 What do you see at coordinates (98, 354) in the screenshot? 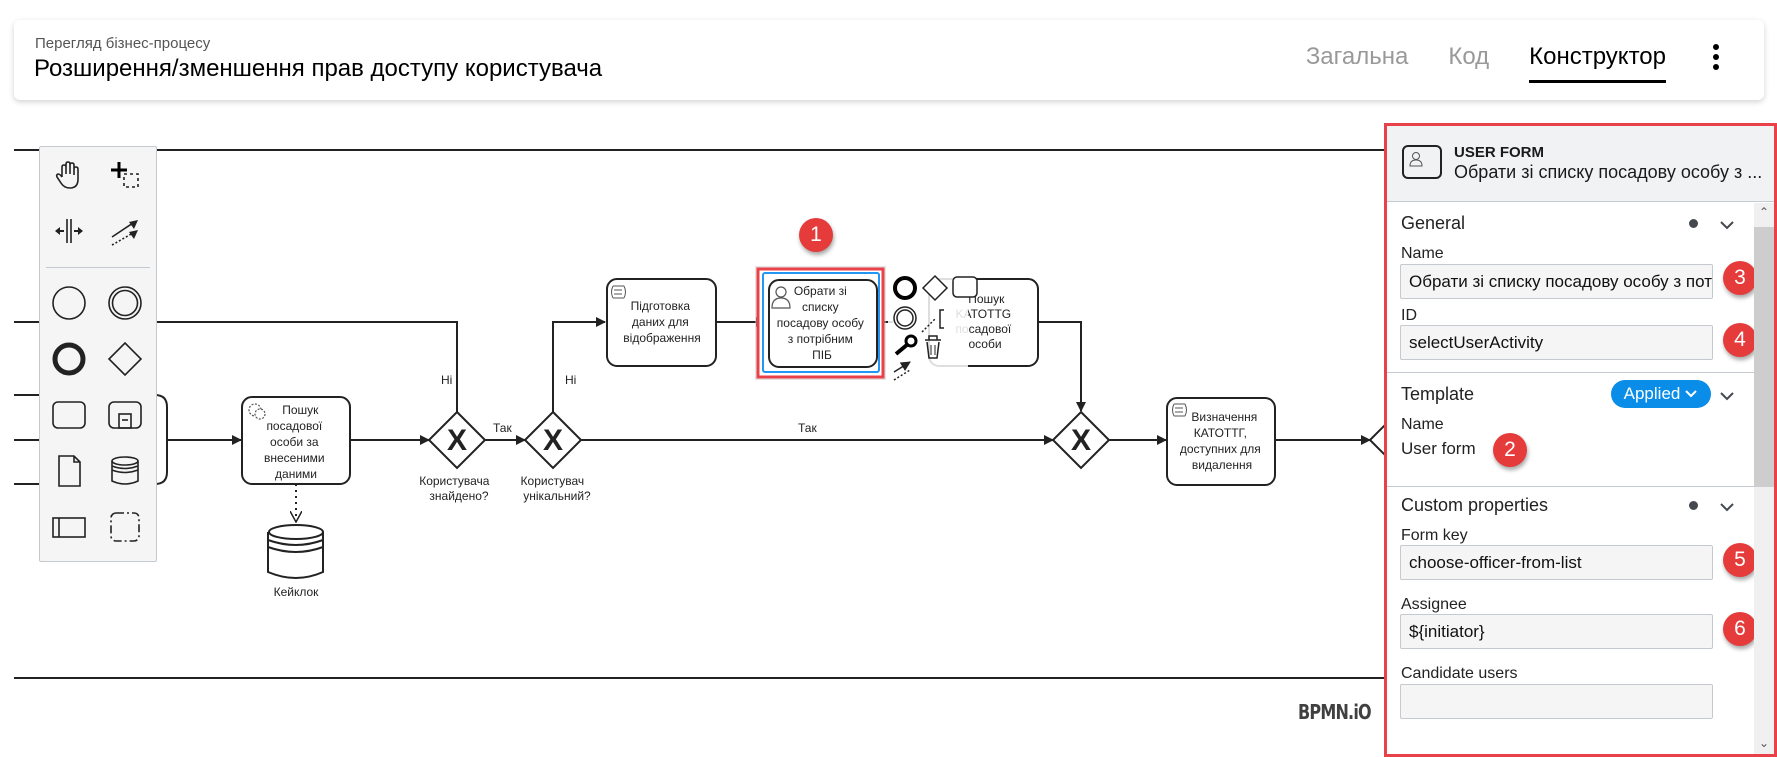
I see `tool-palette` at bounding box center [98, 354].